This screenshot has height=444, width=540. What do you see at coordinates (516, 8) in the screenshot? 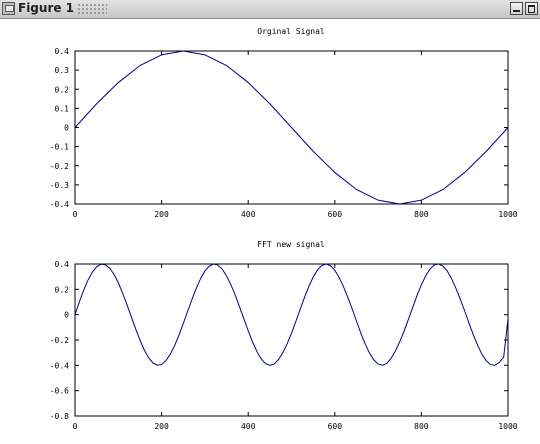
I see `minimize-icon` at bounding box center [516, 8].